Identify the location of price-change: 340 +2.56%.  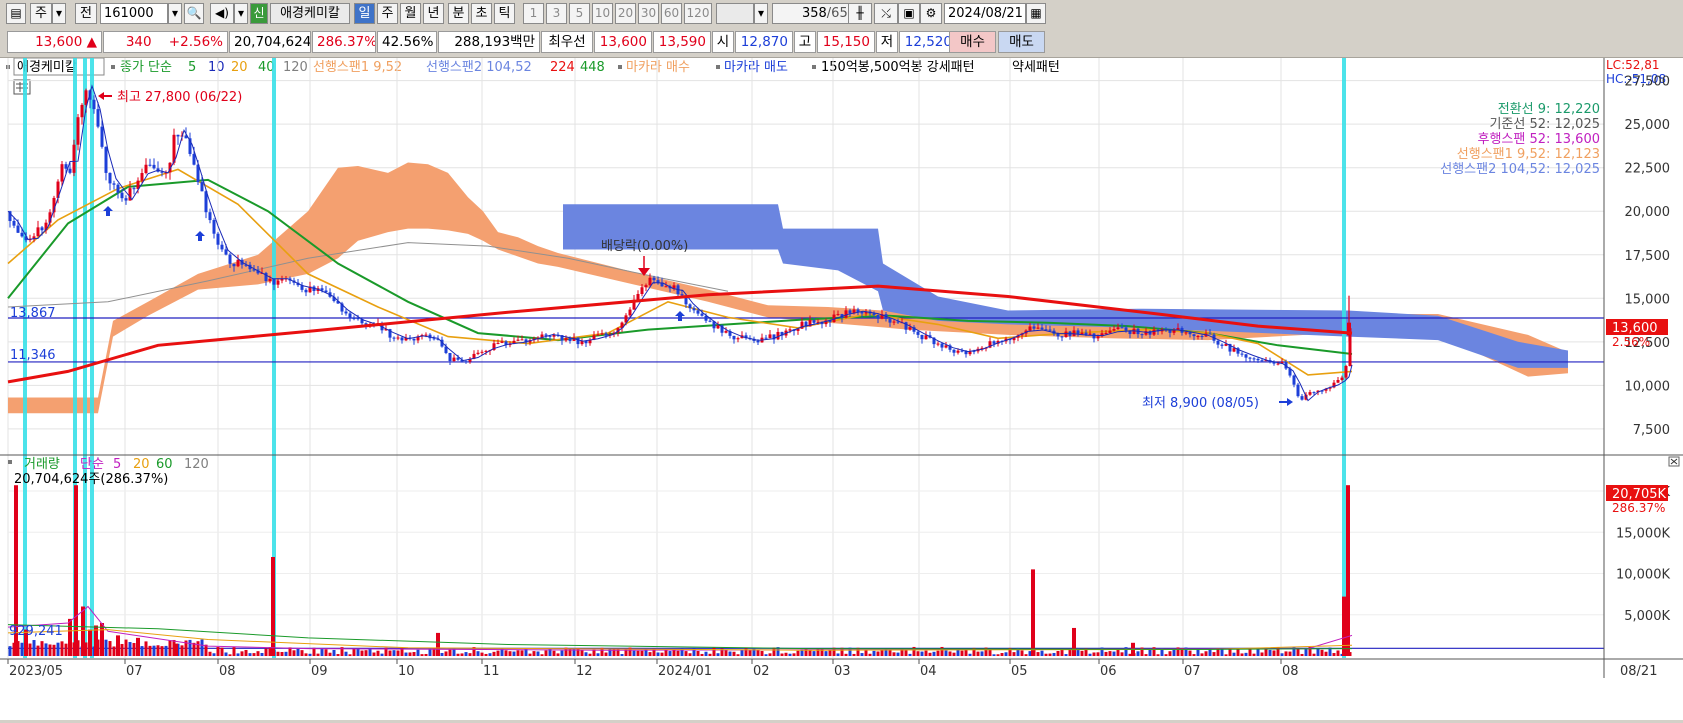
(165, 42).